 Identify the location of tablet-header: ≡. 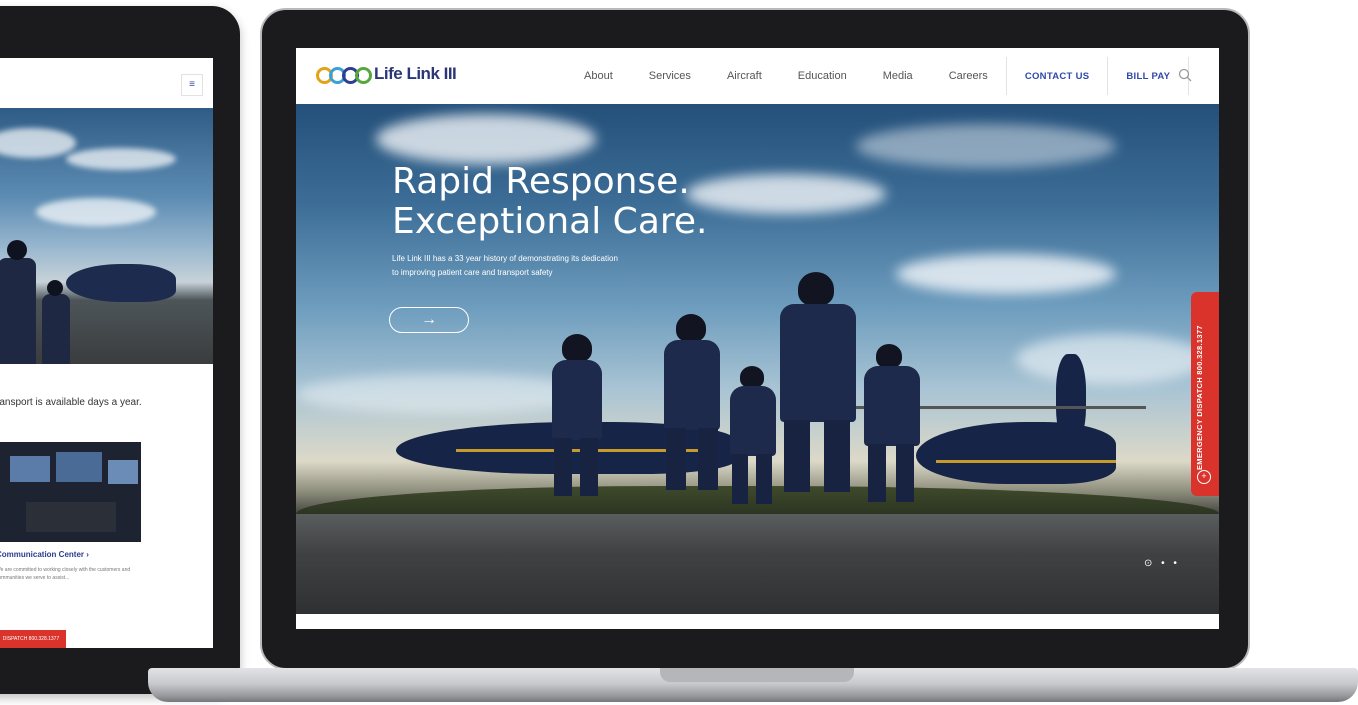
(106, 83).